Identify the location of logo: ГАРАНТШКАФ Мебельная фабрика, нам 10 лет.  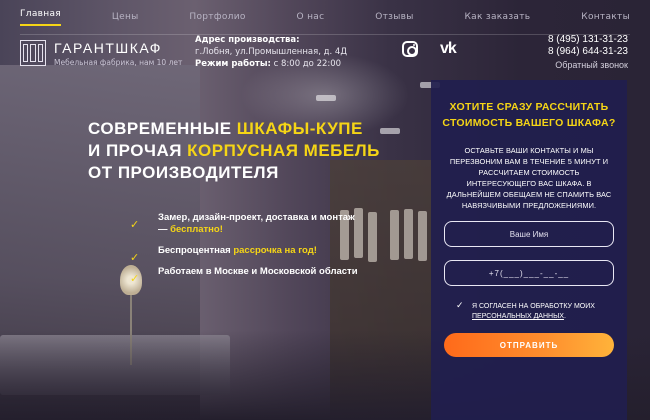
(101, 53).